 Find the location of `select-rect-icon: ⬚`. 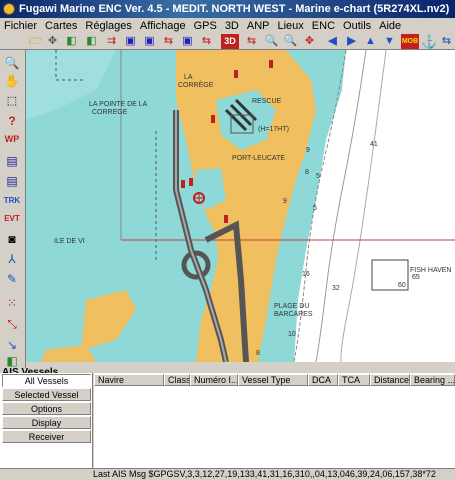

select-rect-icon: ⬚ is located at coordinates (12, 100).